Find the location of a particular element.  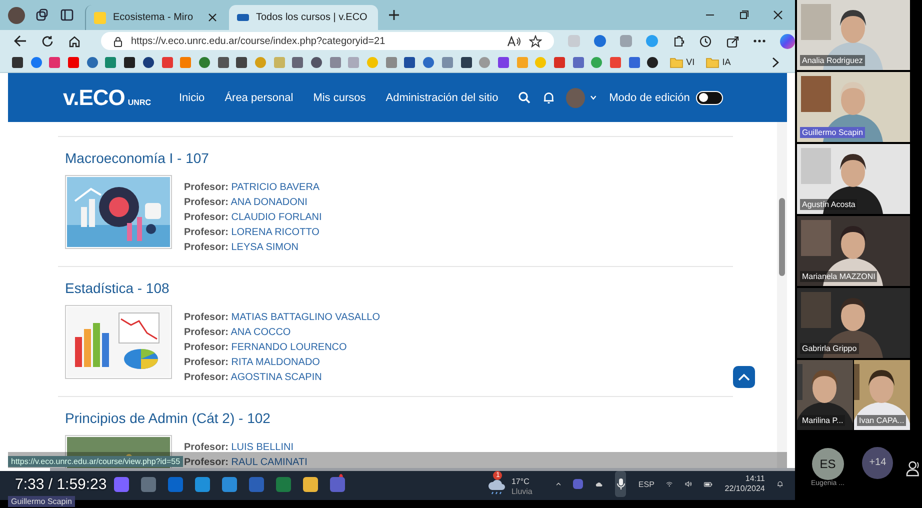

folder-icon is located at coordinates (677, 62).